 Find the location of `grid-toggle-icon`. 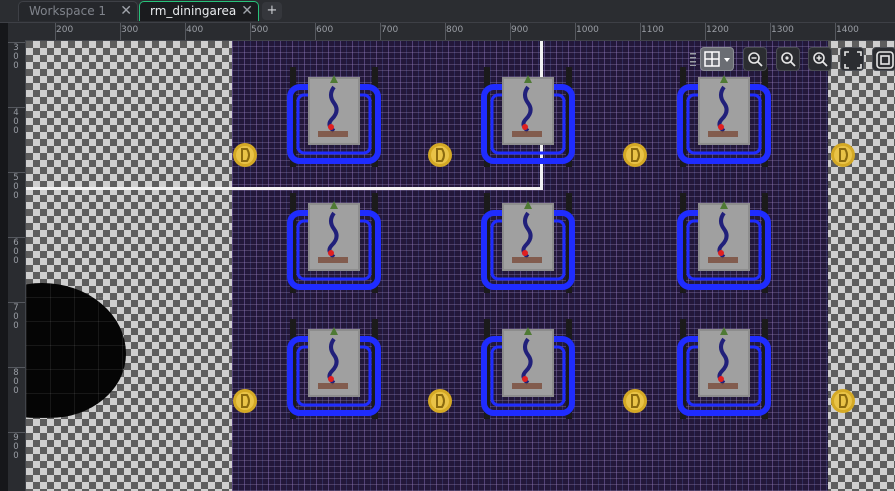

grid-toggle-icon is located at coordinates (717, 59).